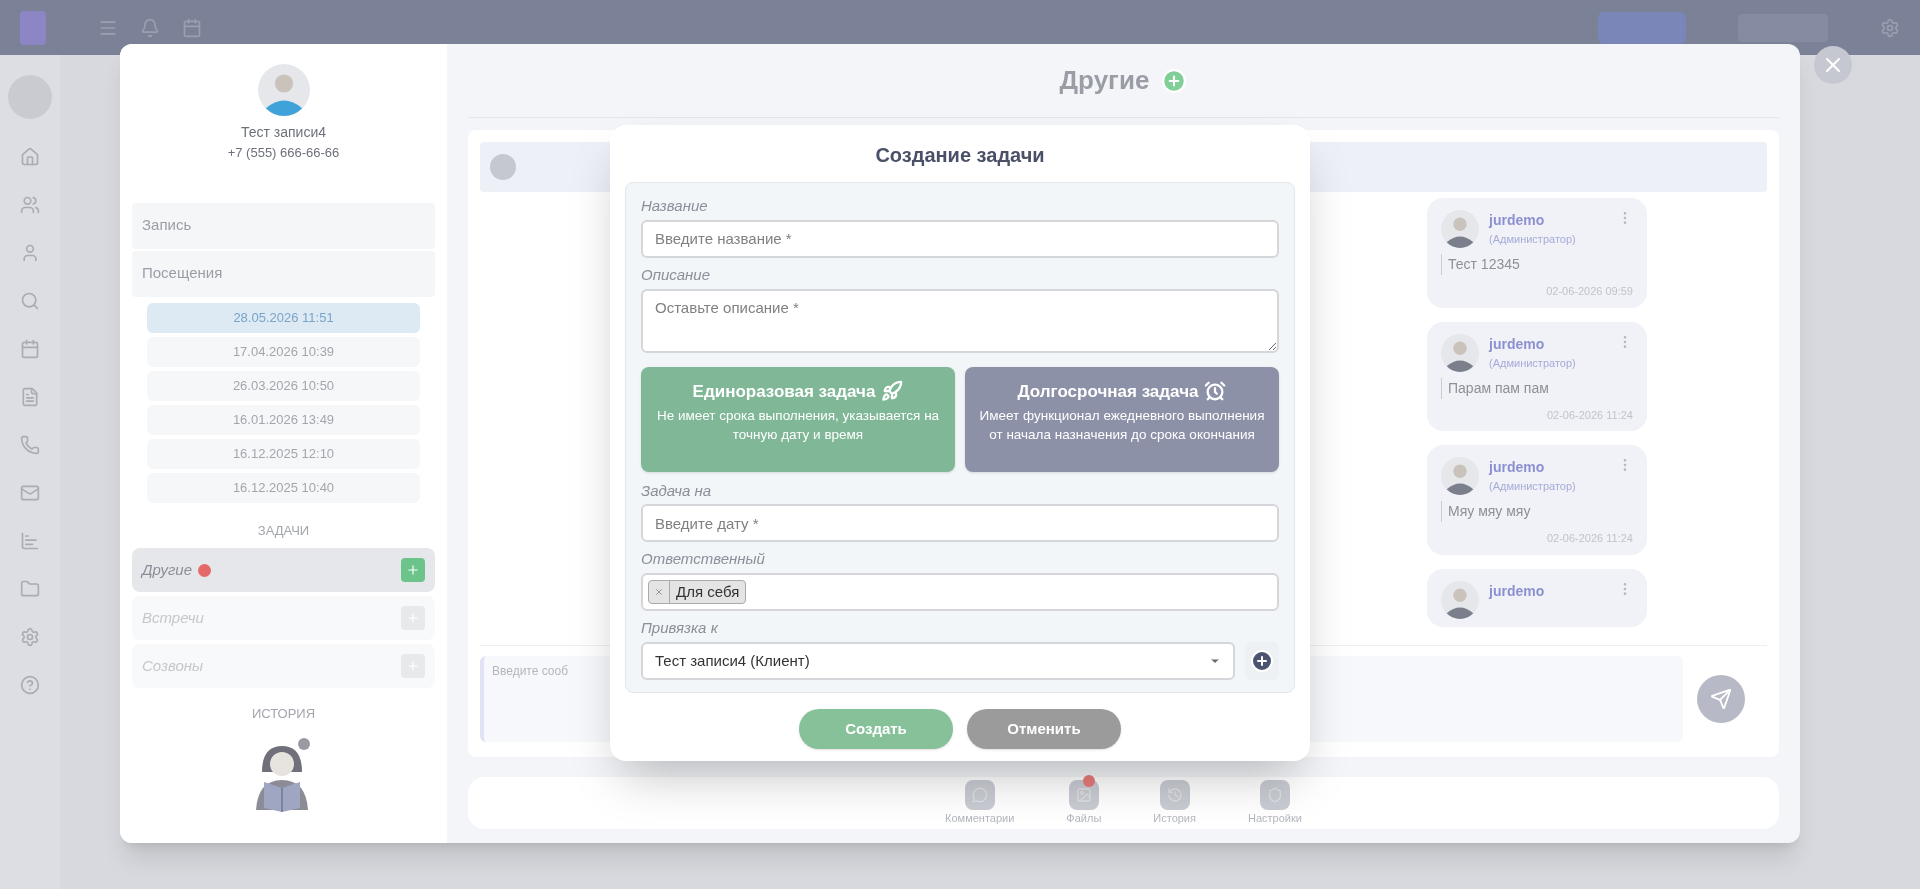 This screenshot has width=1920, height=889. What do you see at coordinates (892, 391) in the screenshot?
I see `rocket-icon` at bounding box center [892, 391].